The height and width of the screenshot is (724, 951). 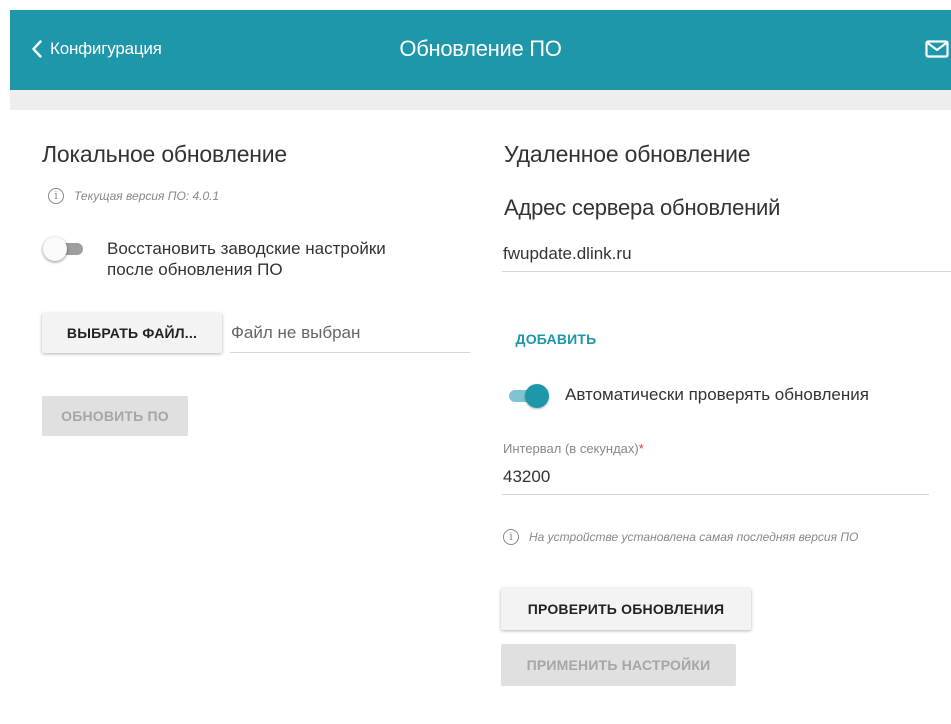 What do you see at coordinates (627, 154) in the screenshot?
I see `remote-update-title: Удаленное обновление` at bounding box center [627, 154].